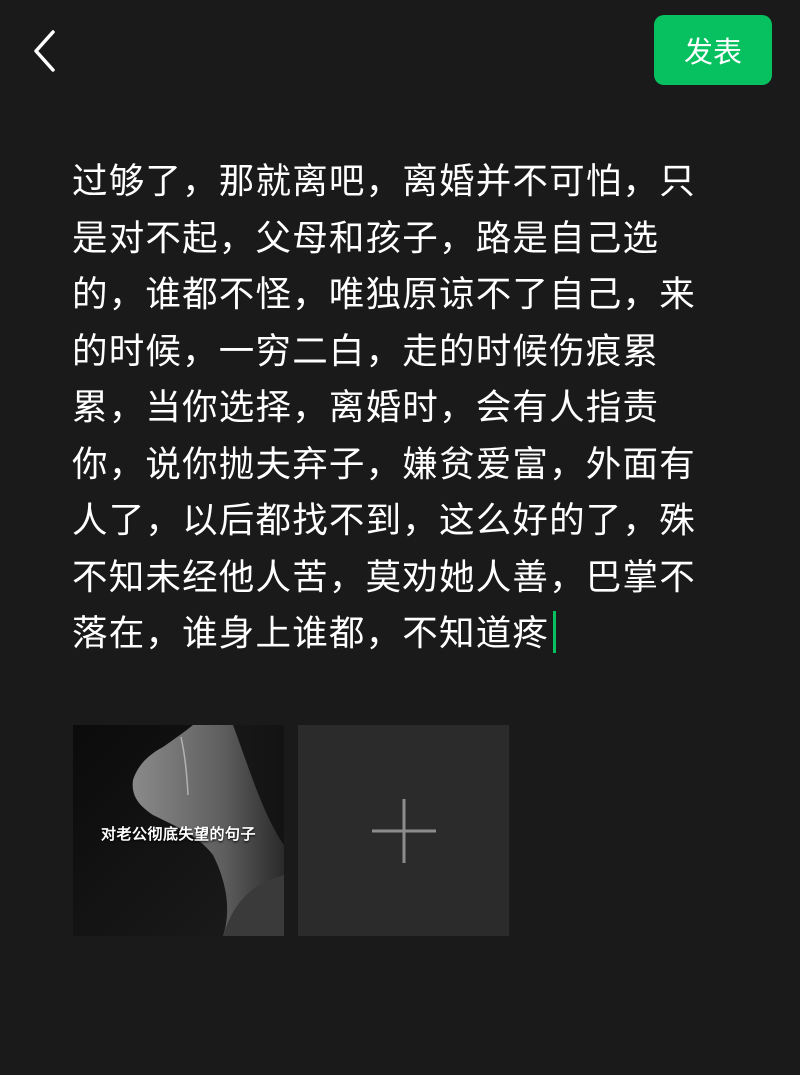 This screenshot has width=800, height=1075. I want to click on media-thumbnail: 对老公彻底失望的句子, so click(178, 830).